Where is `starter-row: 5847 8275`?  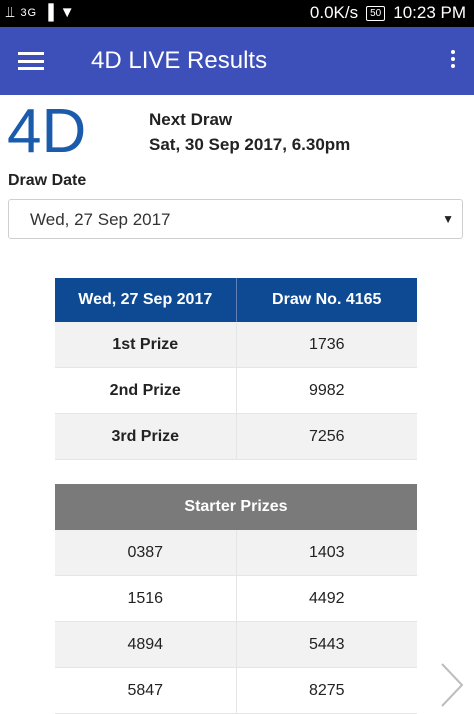 starter-row: 5847 8275 is located at coordinates (236, 691).